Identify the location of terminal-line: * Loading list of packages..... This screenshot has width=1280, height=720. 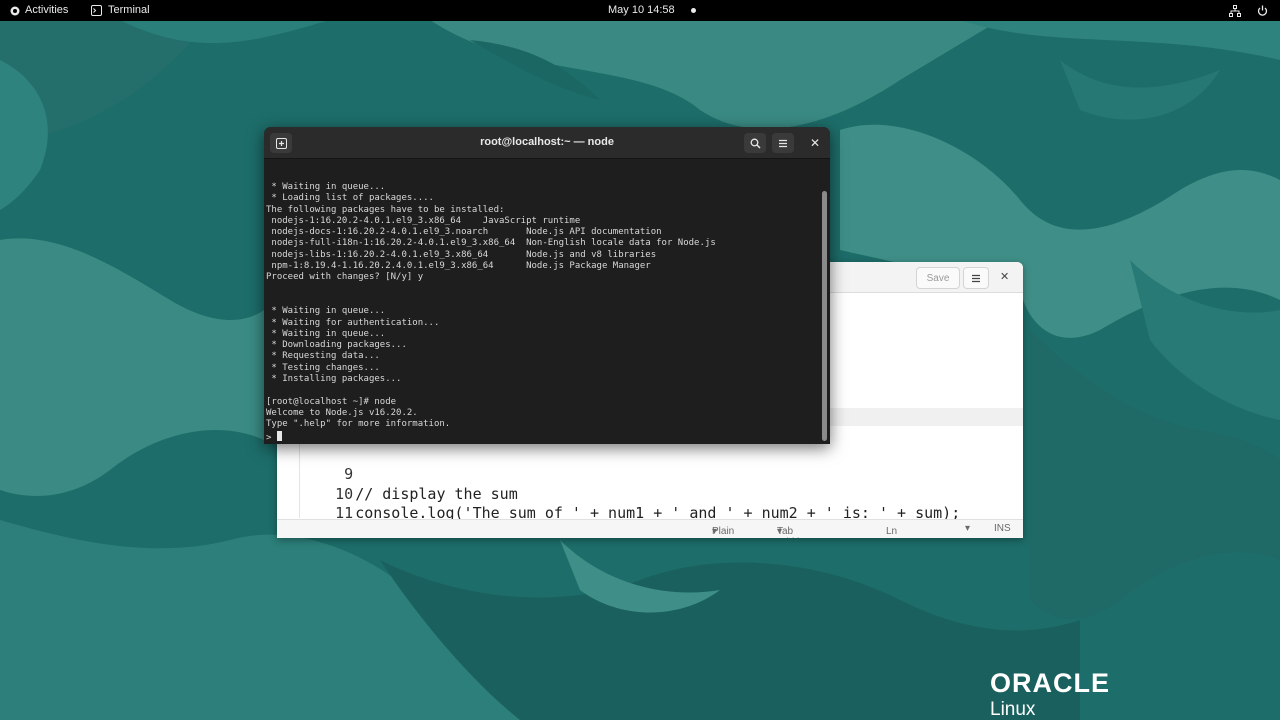
(350, 198).